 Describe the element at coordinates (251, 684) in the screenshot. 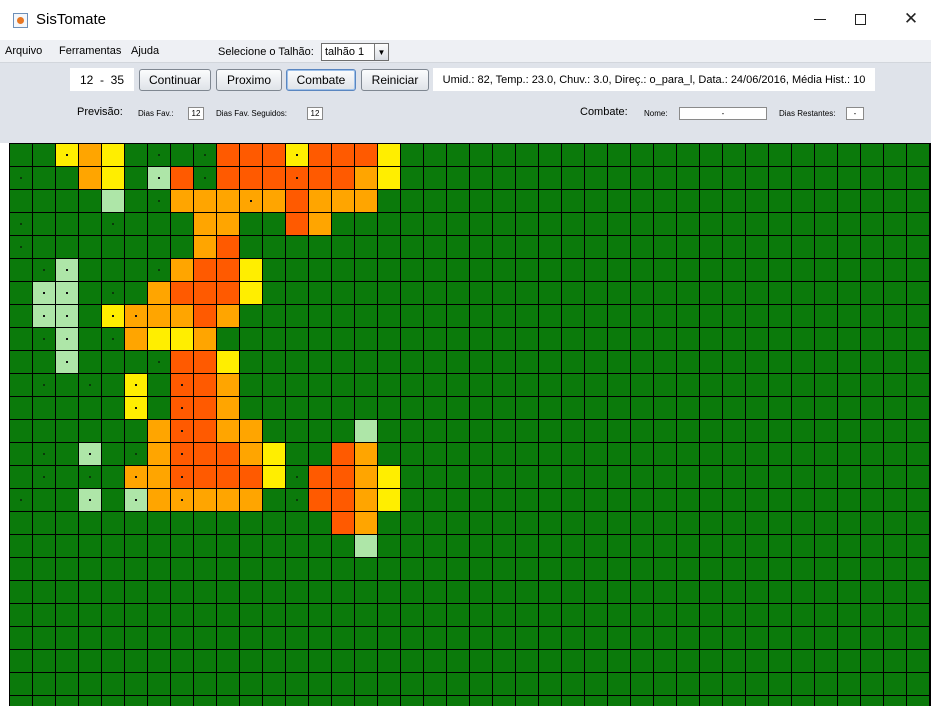

I see `grid-cell-r23-c10` at that location.